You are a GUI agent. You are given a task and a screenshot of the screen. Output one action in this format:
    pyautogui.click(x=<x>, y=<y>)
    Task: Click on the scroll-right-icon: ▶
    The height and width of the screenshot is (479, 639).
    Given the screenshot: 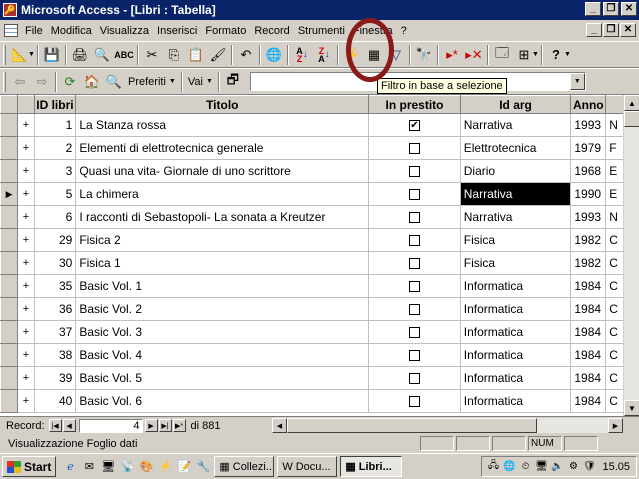 What is the action you would take?
    pyautogui.click(x=615, y=425)
    